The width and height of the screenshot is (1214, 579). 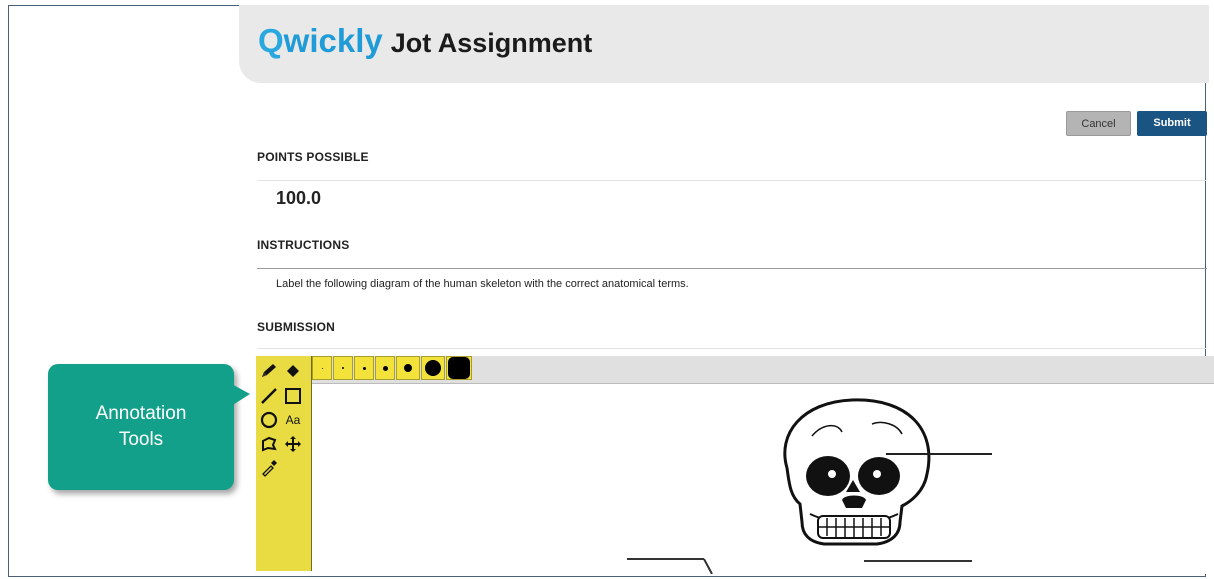 What do you see at coordinates (313, 157) in the screenshot?
I see `points-possible-label: POINTS POSSIBLE` at bounding box center [313, 157].